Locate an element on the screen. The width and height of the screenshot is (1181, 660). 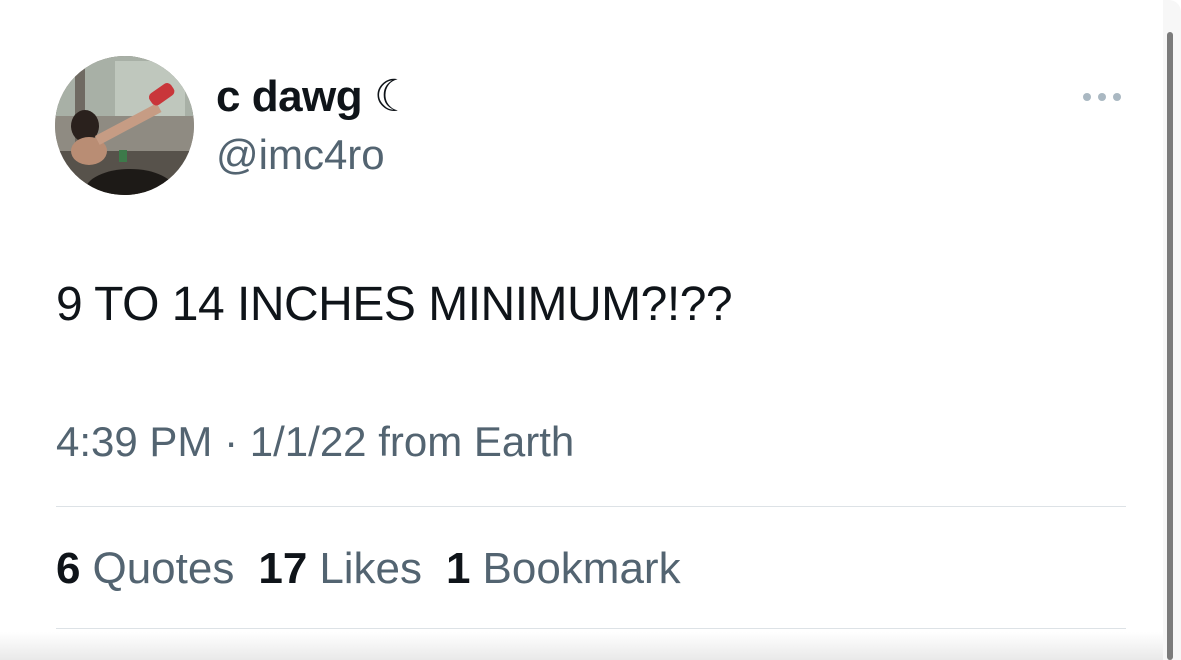
tweet-date: 1/1/22 is located at coordinates (308, 441).